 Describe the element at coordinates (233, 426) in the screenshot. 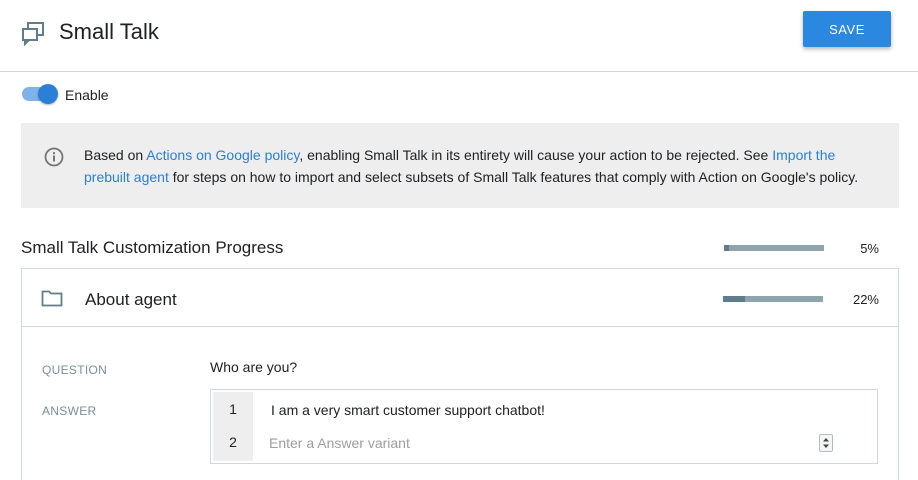

I see `answer-number-column: 1 2` at that location.